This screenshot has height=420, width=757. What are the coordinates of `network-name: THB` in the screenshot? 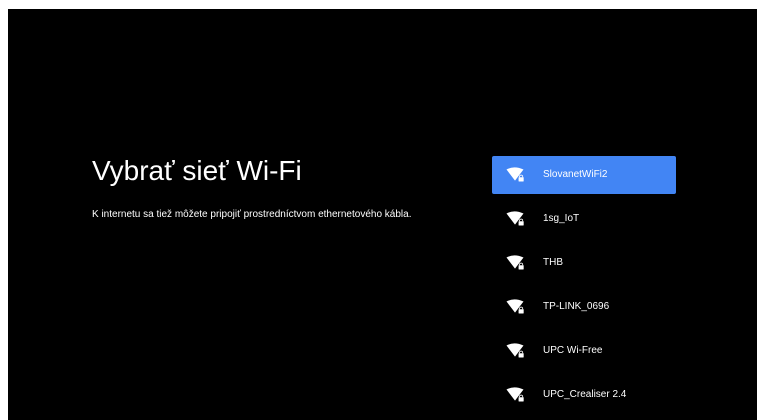 It's located at (553, 262).